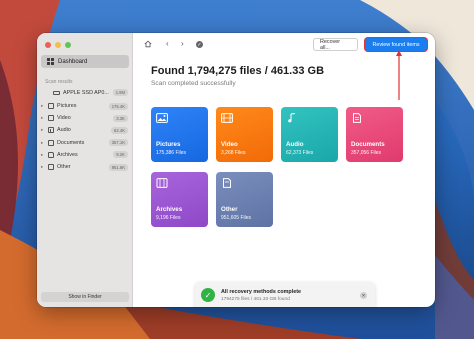 Image resolution: width=474 pixels, height=339 pixels. What do you see at coordinates (120, 155) in the screenshot?
I see `count-badge: 9.2K` at bounding box center [120, 155].